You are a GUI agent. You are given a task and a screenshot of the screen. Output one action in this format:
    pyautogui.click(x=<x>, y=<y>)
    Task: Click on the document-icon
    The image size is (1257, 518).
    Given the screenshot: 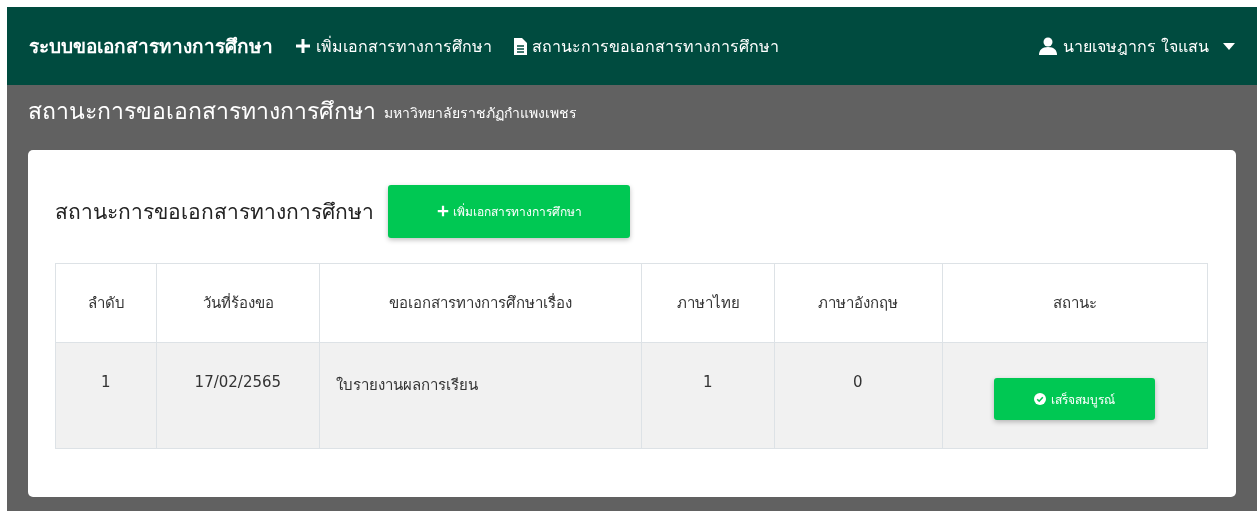 What is the action you would take?
    pyautogui.click(x=520, y=46)
    